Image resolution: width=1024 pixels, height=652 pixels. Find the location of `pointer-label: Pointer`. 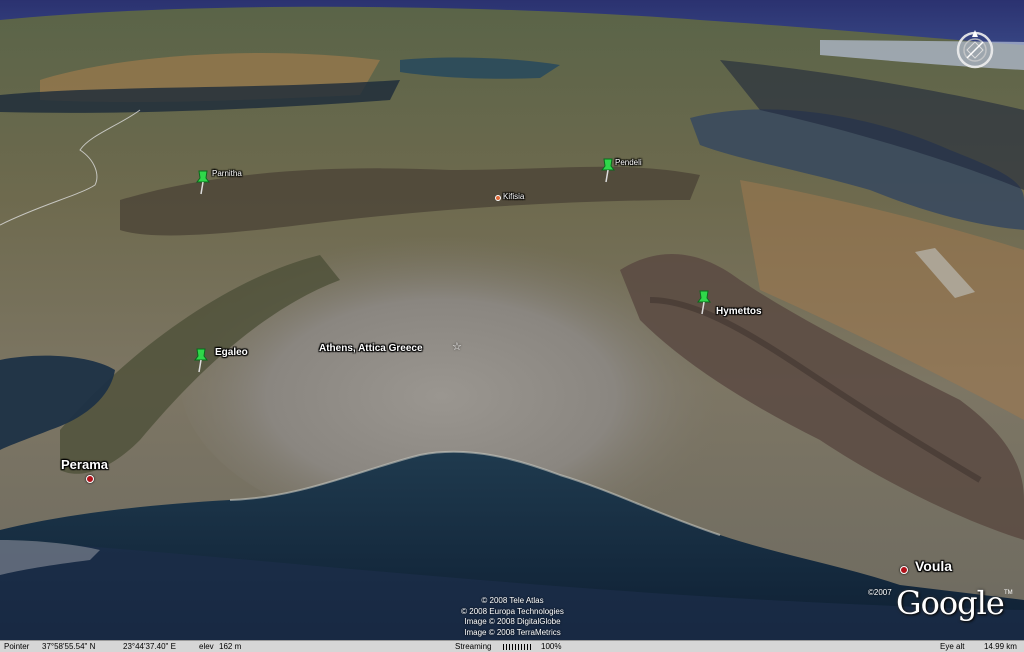

pointer-label: Pointer is located at coordinates (17, 646).